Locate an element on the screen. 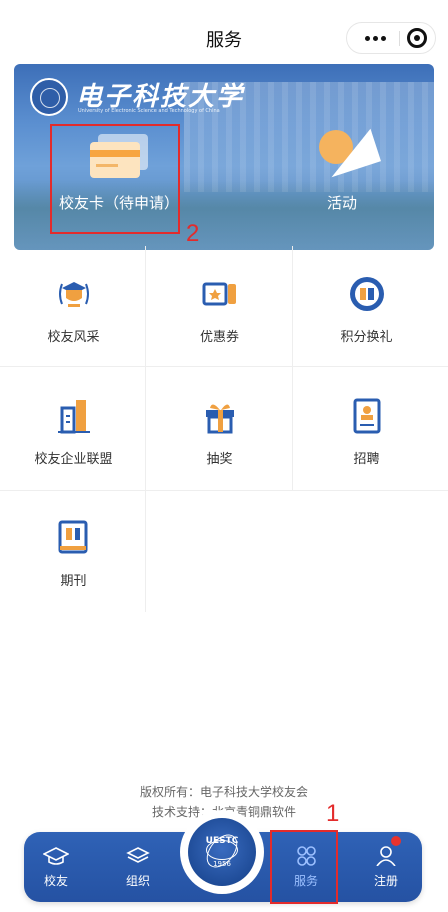 The width and height of the screenshot is (448, 912). tab-organization: 组织 is located at coordinates (138, 871).